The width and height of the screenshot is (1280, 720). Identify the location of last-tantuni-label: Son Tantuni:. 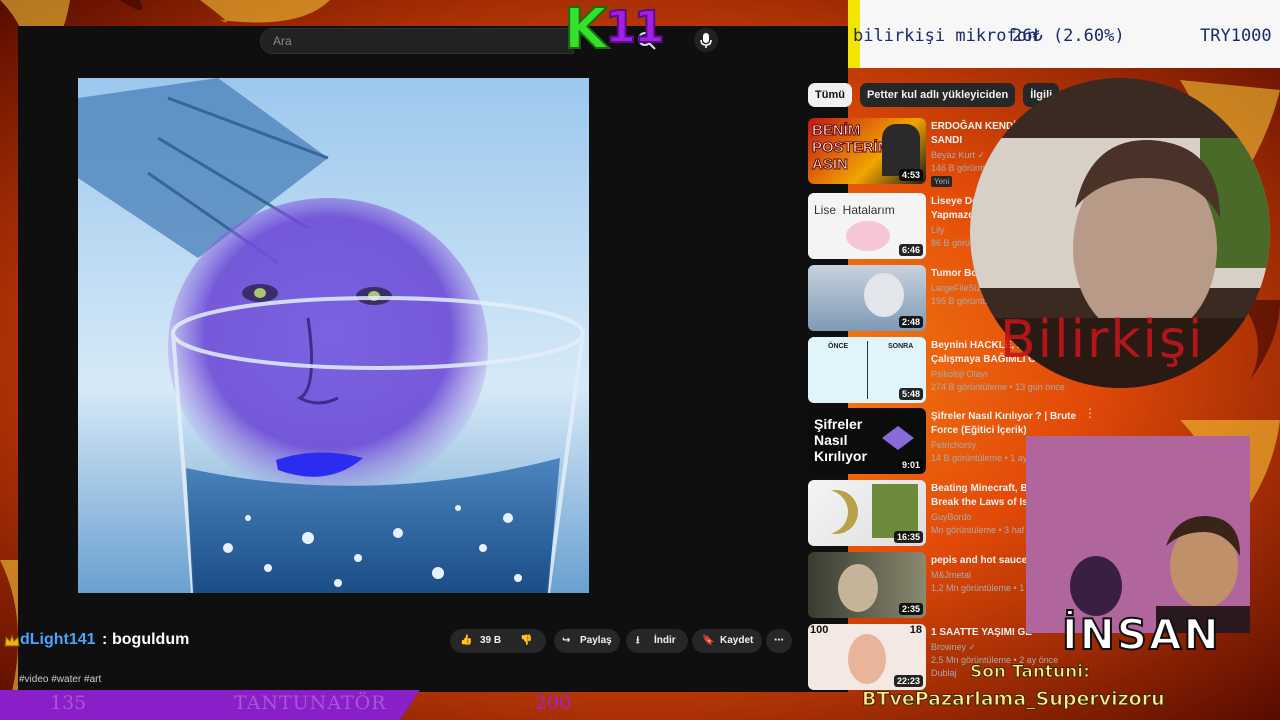
(1030, 672).